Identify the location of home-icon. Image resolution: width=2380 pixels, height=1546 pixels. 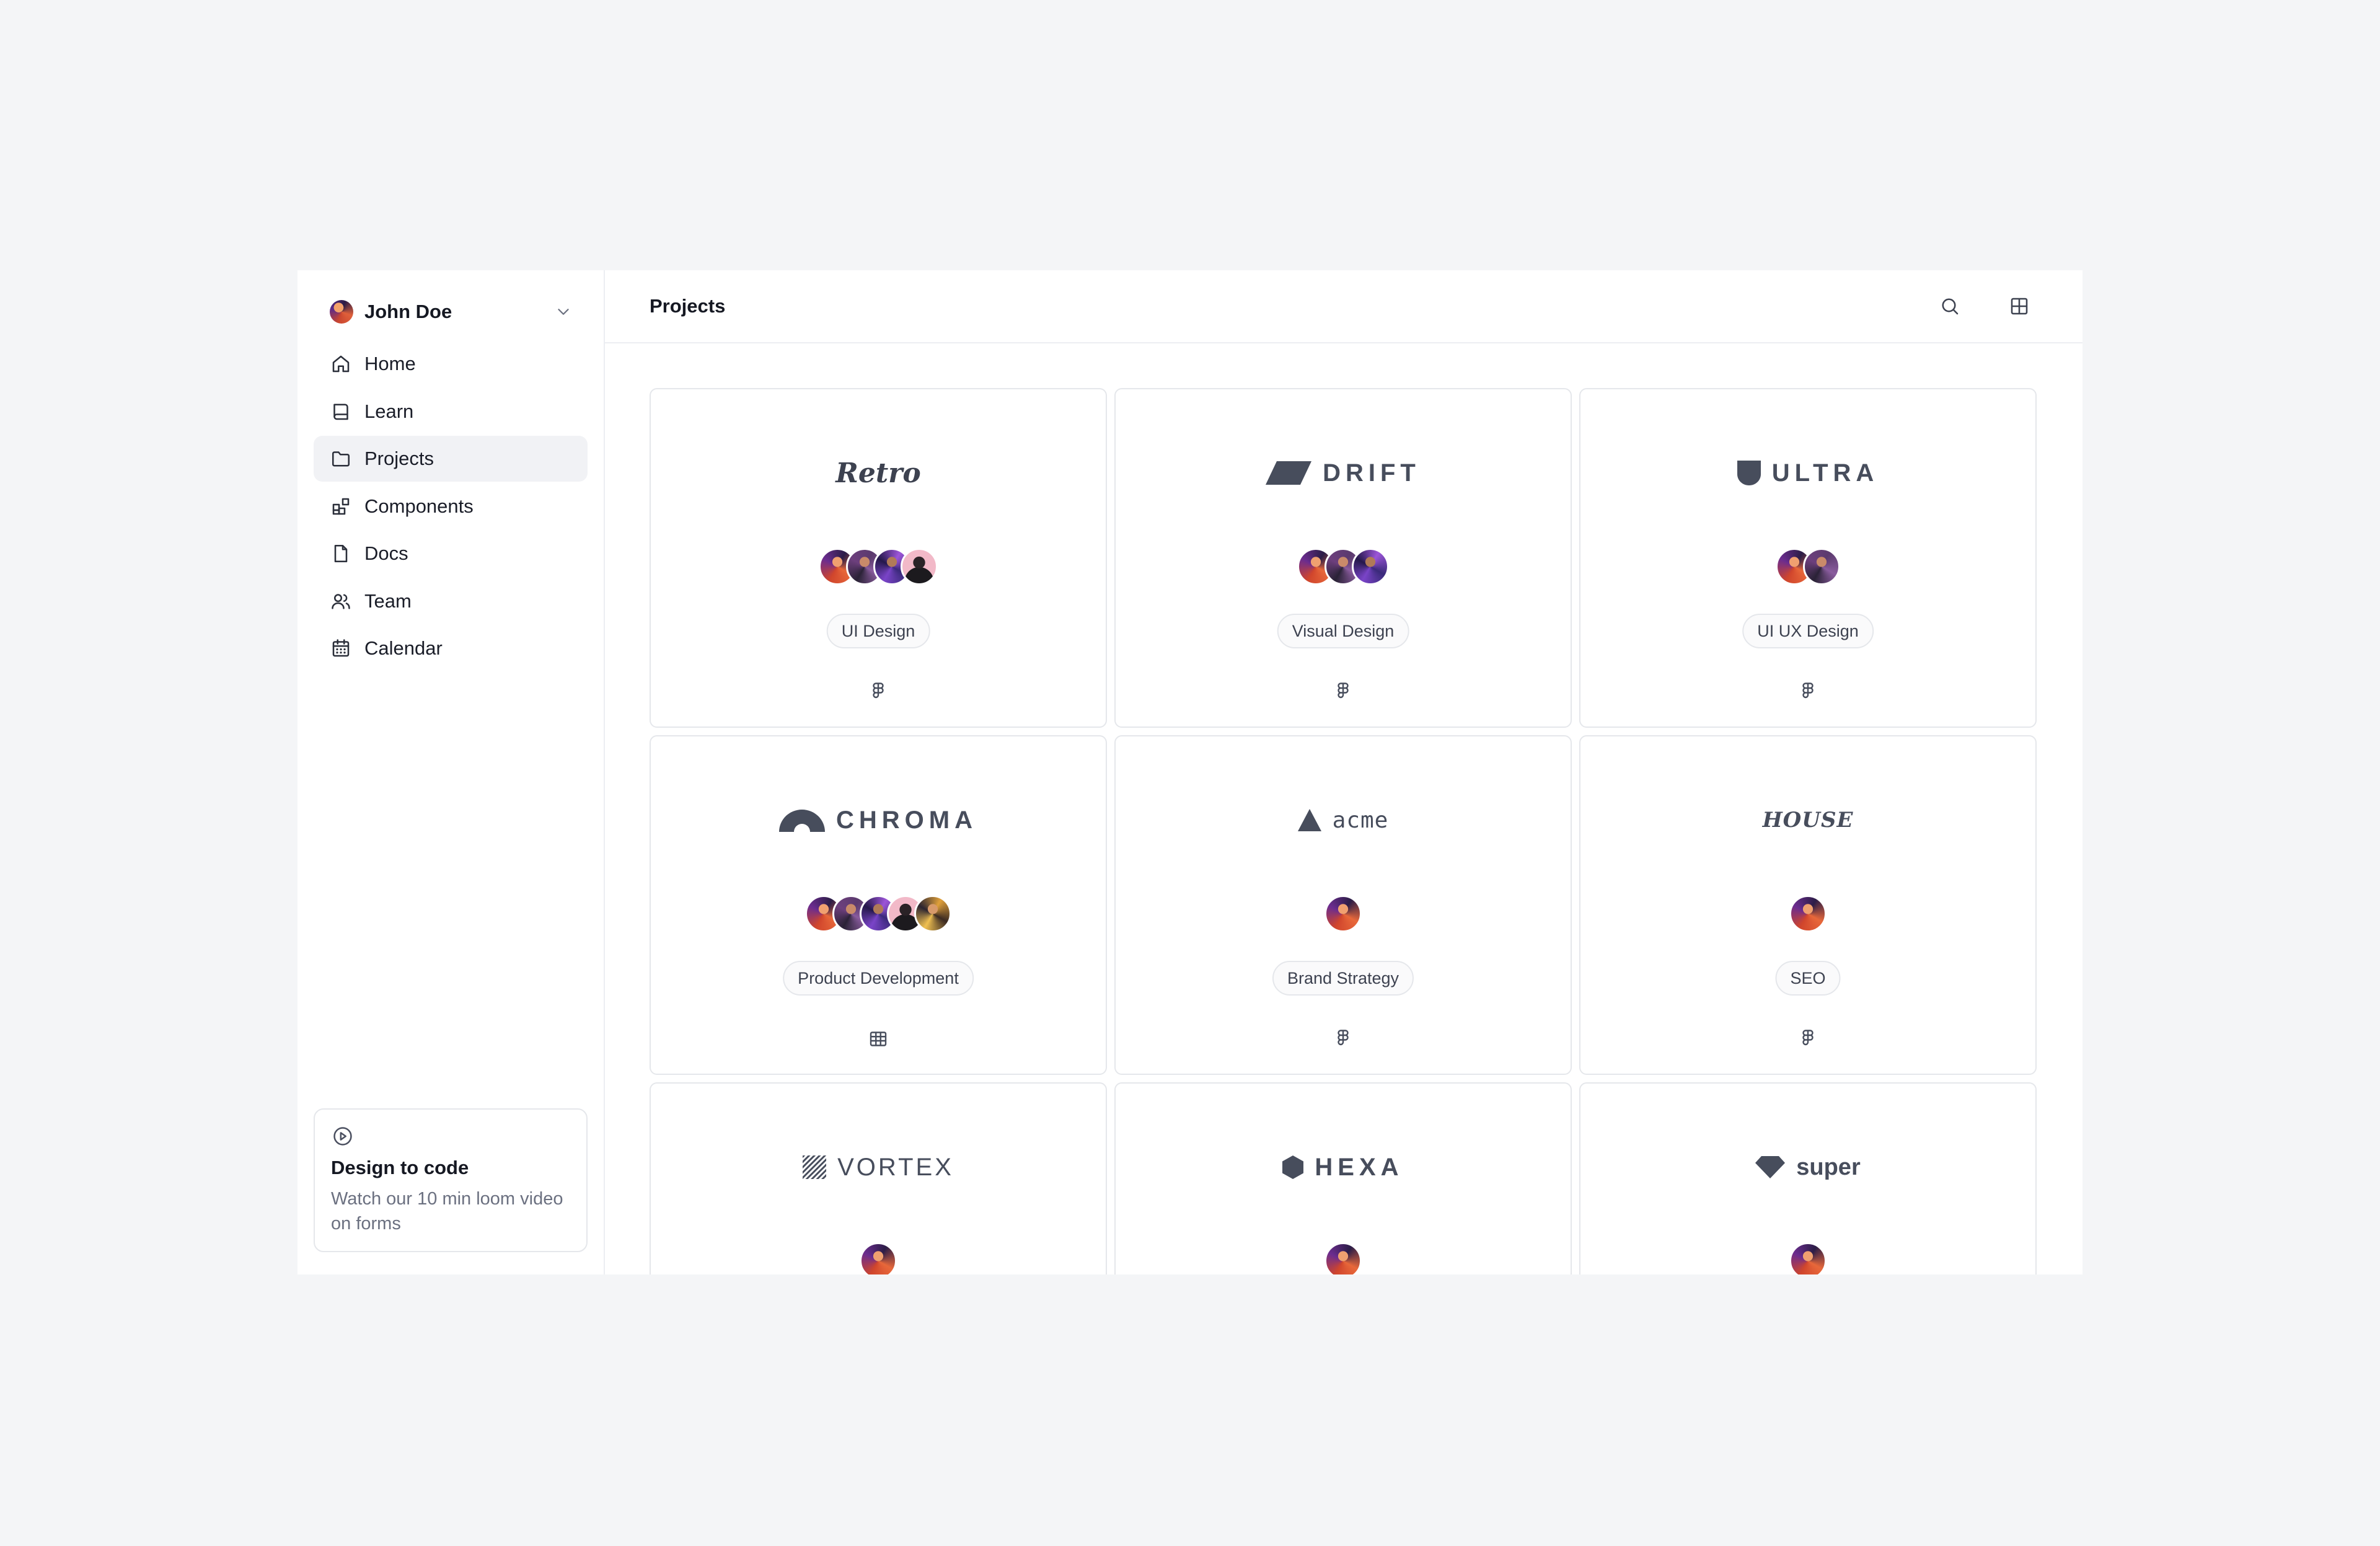
(341, 364).